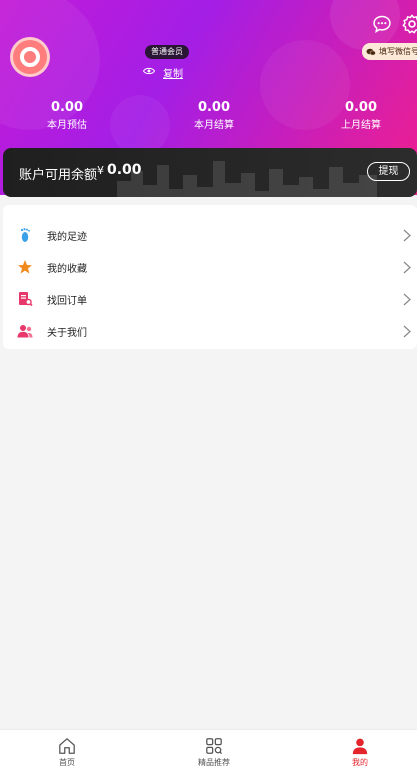 The width and height of the screenshot is (417, 778). Describe the element at coordinates (210, 235) in the screenshot. I see `menu-item-footprints: 我的足迹` at that location.